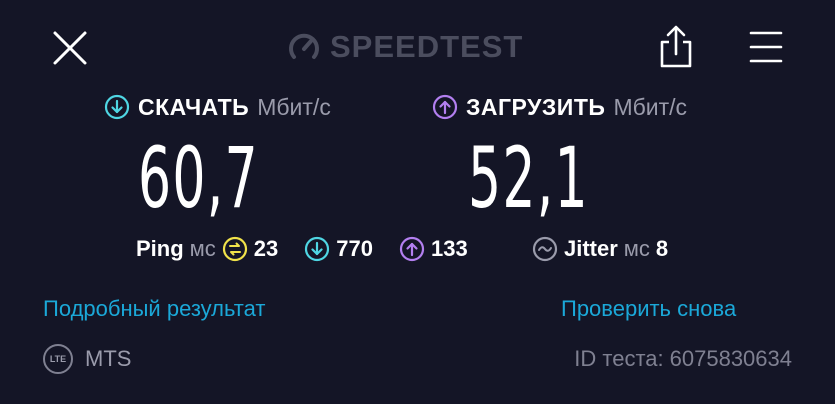 The image size is (835, 404). Describe the element at coordinates (648, 309) in the screenshot. I see `test-again-link: Проверить снова` at that location.